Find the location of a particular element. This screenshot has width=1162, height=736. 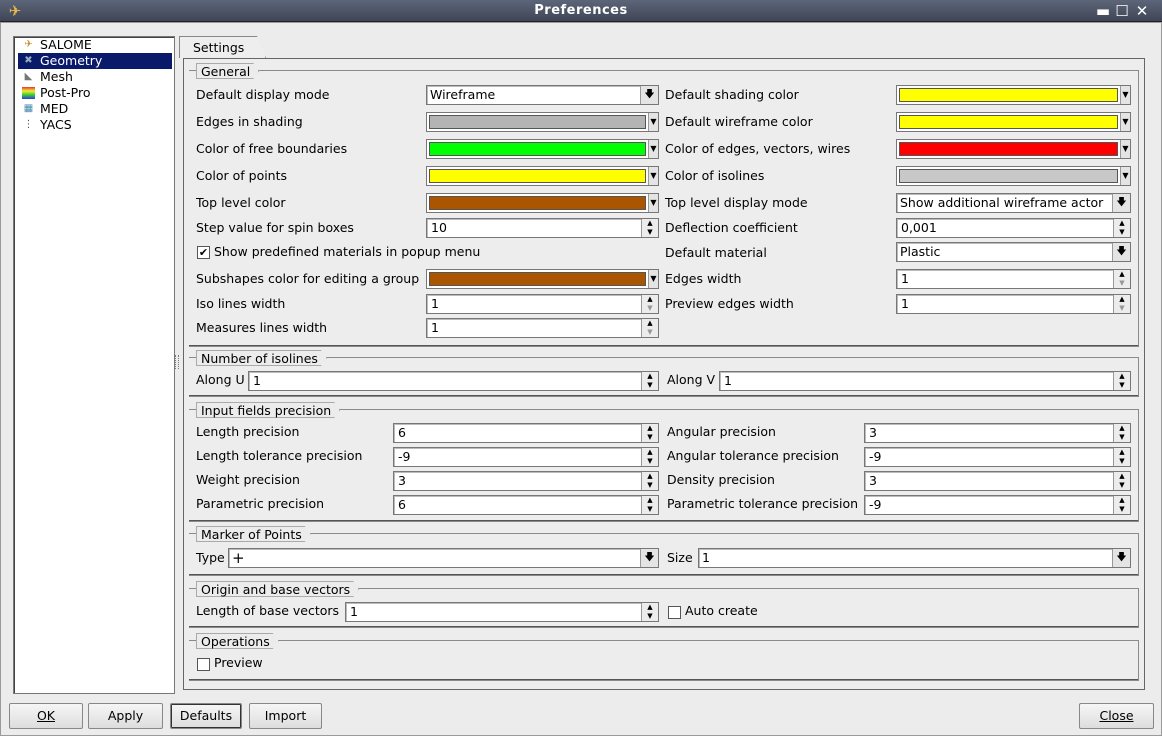

along-v-label: Along V is located at coordinates (691, 379).